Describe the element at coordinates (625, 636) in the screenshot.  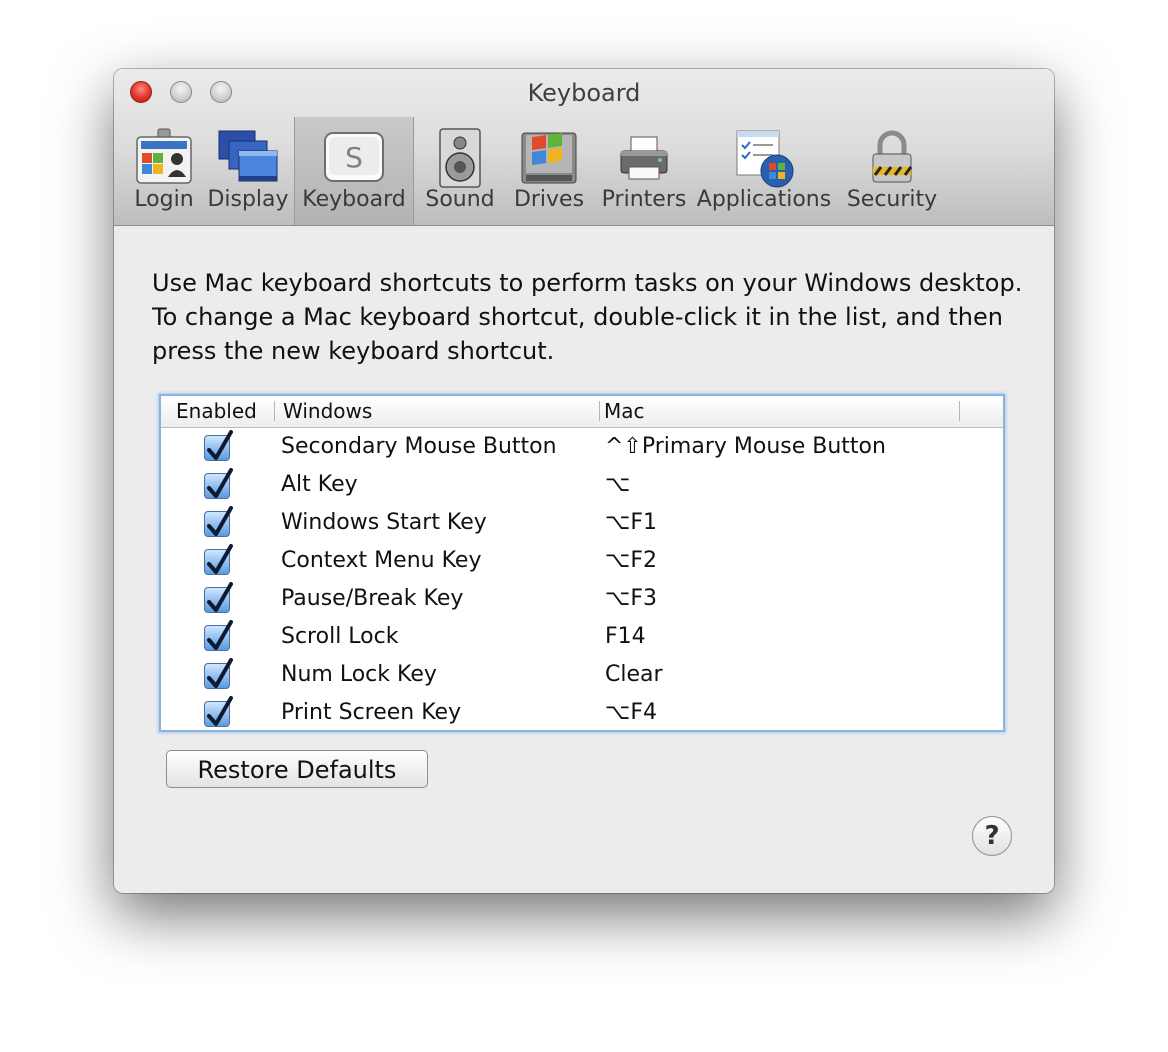
I see `mac-shortcut-cell: F14` at that location.